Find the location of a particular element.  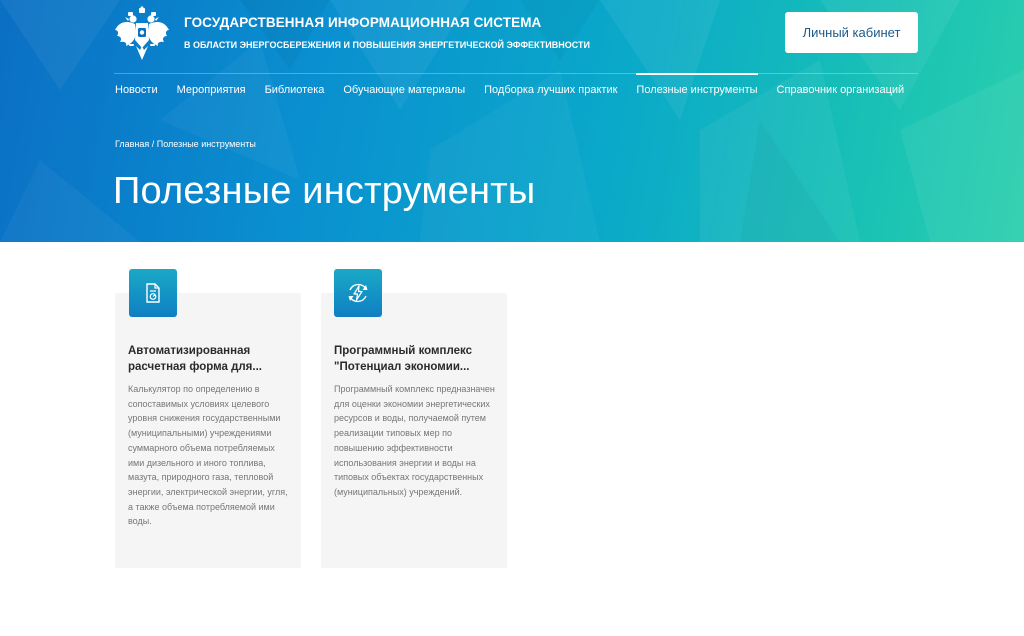

document-calculator-icon is located at coordinates (153, 293).